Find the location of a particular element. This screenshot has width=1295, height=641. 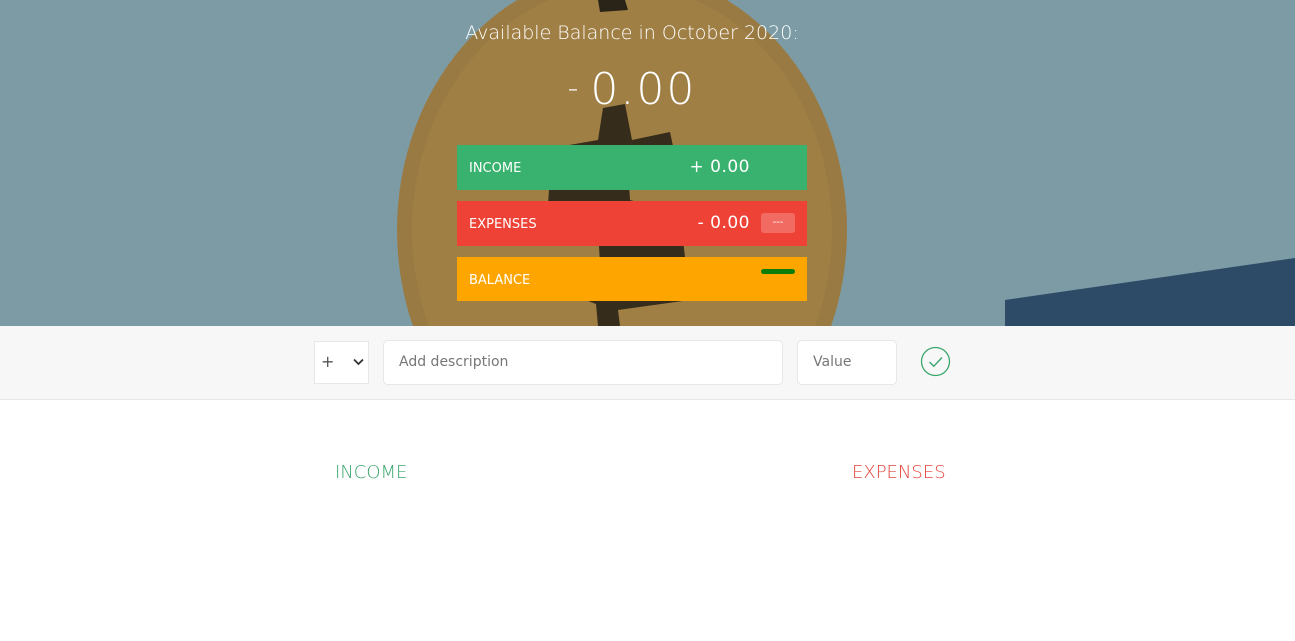

description-input: Add description is located at coordinates (583, 362).